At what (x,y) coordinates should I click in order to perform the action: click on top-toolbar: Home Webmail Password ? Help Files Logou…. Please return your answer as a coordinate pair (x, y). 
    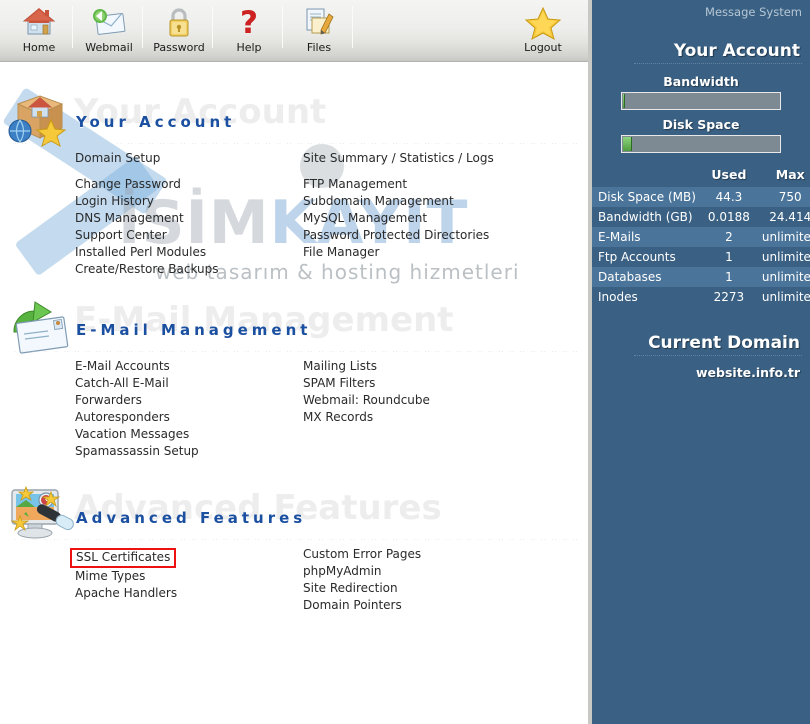
    Looking at the image, I should click on (294, 31).